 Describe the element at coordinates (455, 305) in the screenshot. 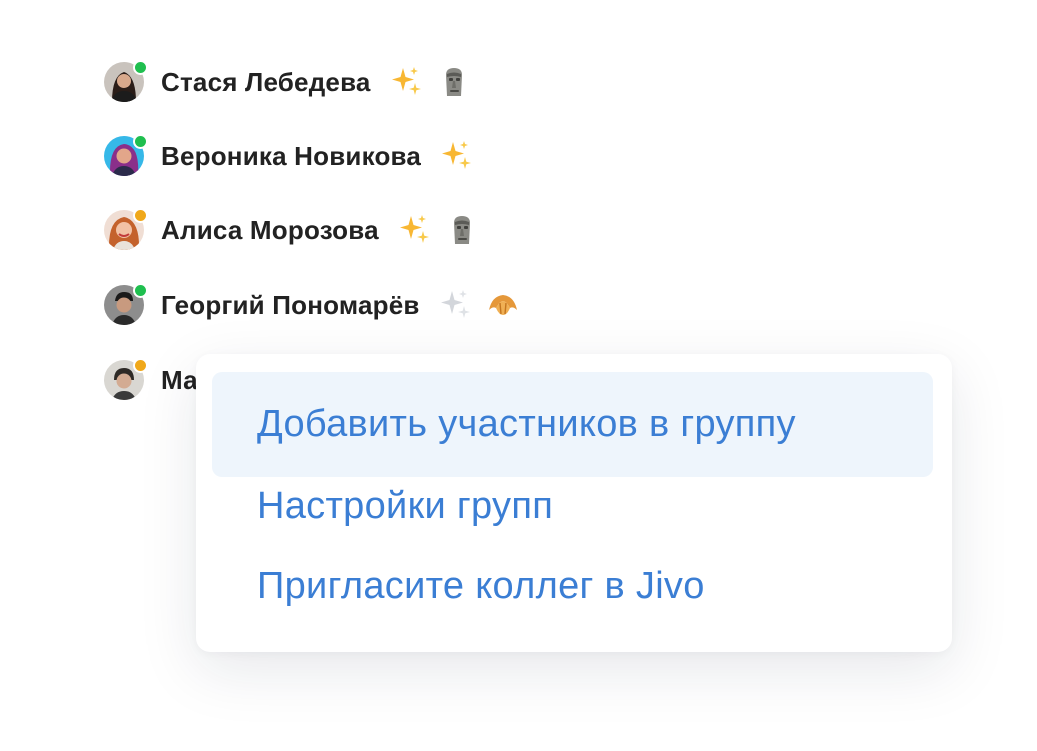

I see `sparkles-faded-emoji` at that location.